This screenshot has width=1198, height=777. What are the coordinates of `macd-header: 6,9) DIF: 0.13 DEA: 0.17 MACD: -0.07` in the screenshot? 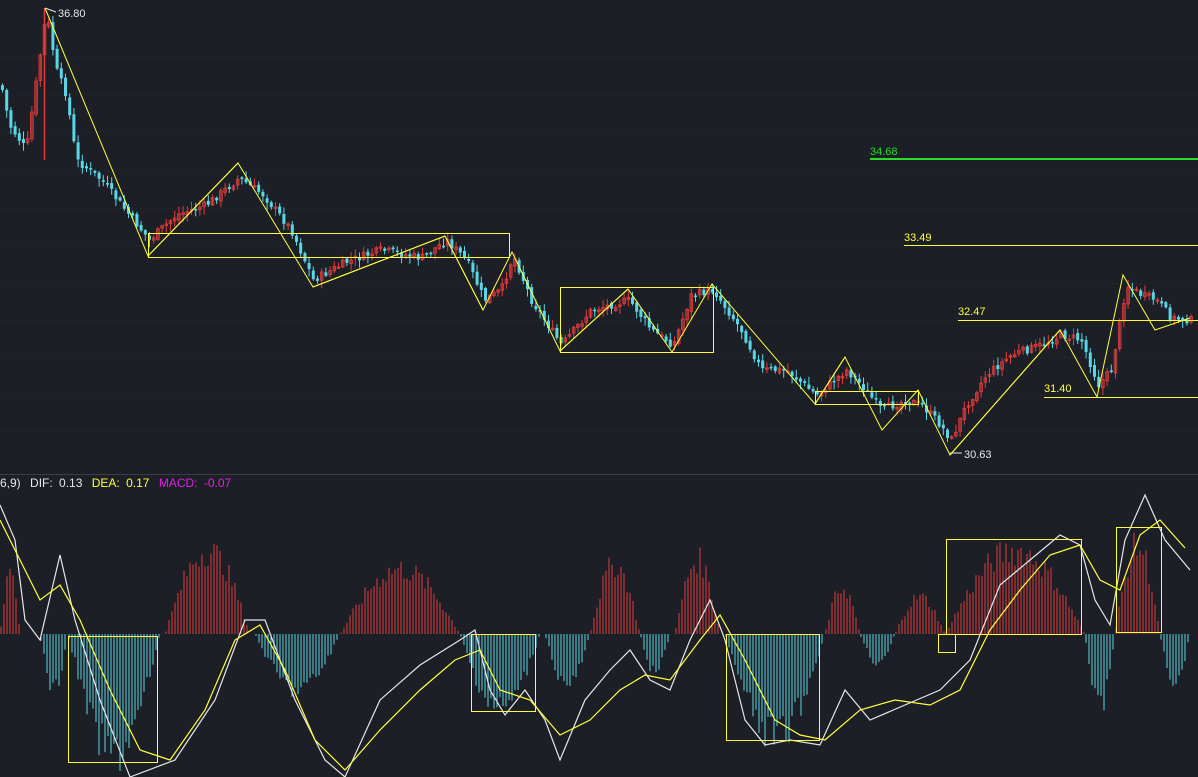 It's located at (116, 483).